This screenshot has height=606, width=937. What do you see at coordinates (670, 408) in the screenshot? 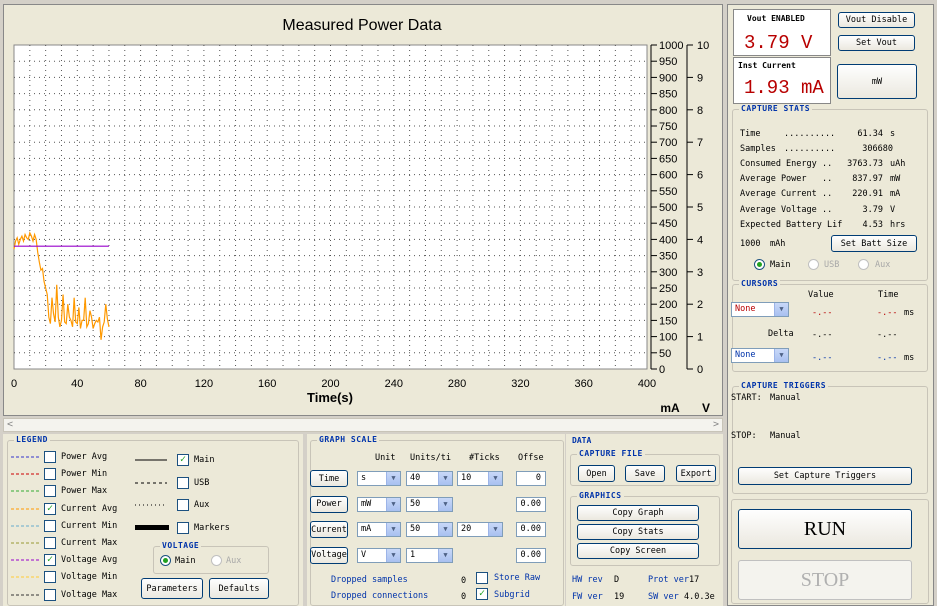
I see `y-left-unit: mA` at bounding box center [670, 408].